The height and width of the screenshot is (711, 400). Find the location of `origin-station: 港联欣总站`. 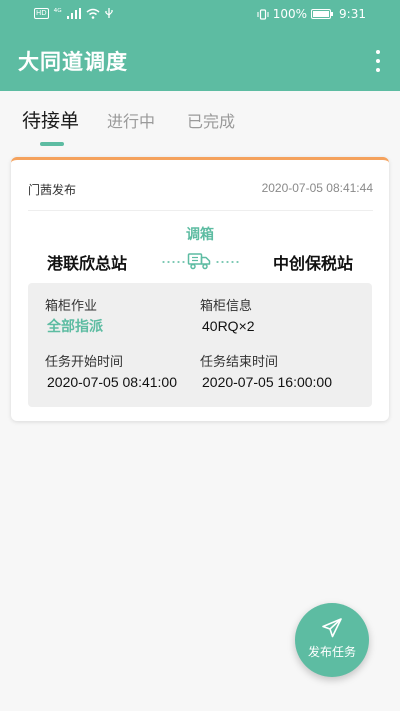

origin-station: 港联欣总站 is located at coordinates (87, 263).